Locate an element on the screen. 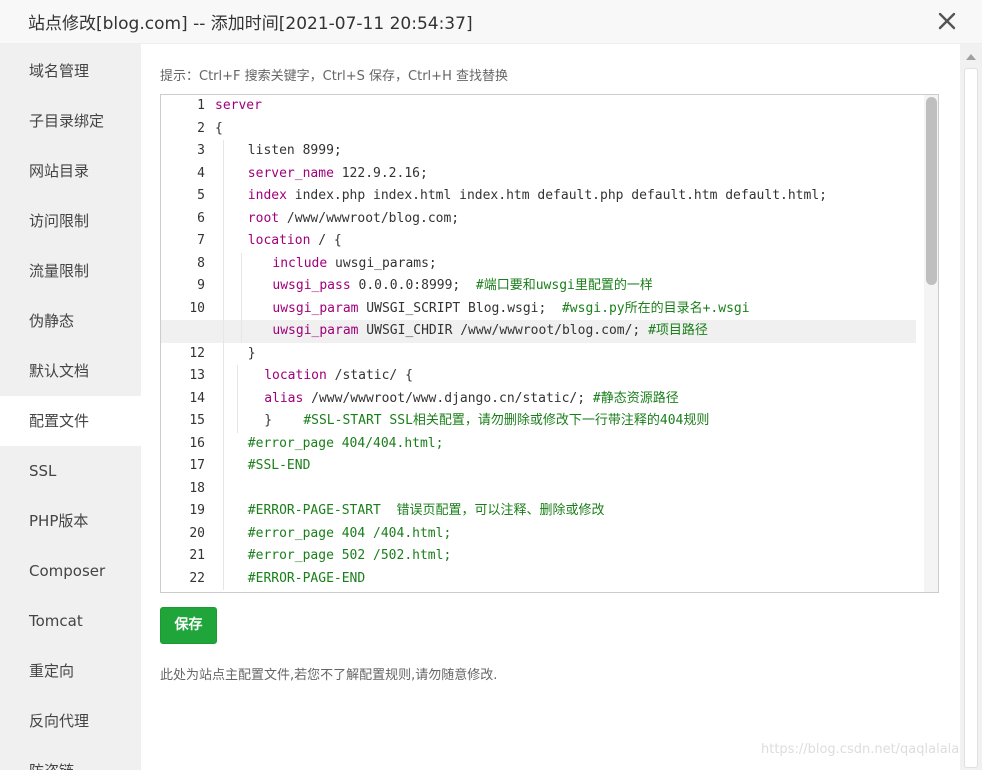  code-line is located at coordinates (565, 489).